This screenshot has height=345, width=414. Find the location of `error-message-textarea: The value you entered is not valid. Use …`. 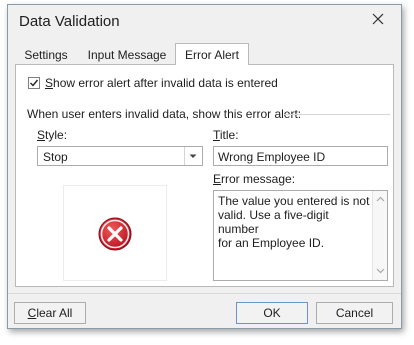

error-message-textarea: The value you entered is not valid. Use … is located at coordinates (300, 235).